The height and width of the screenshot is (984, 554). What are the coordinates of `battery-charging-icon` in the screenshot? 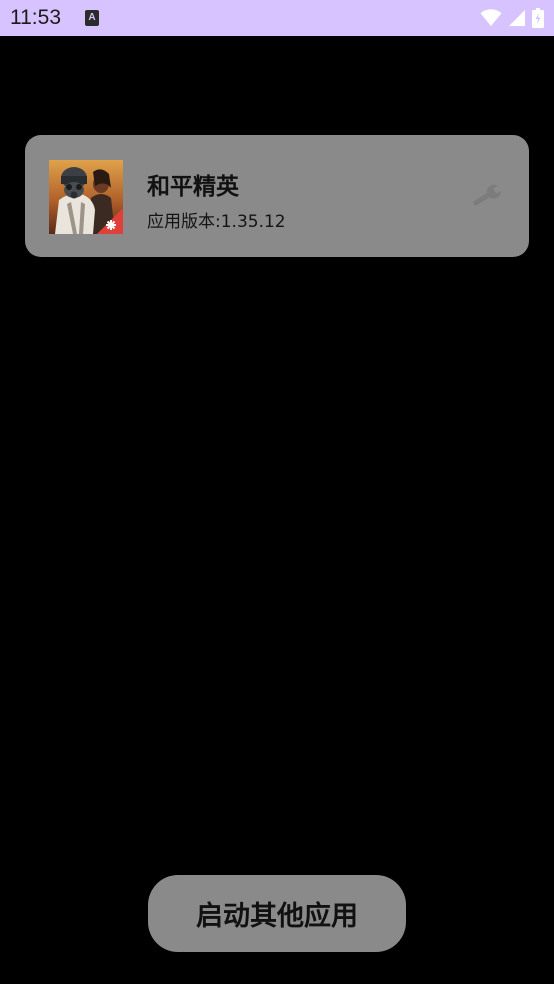 It's located at (538, 18).